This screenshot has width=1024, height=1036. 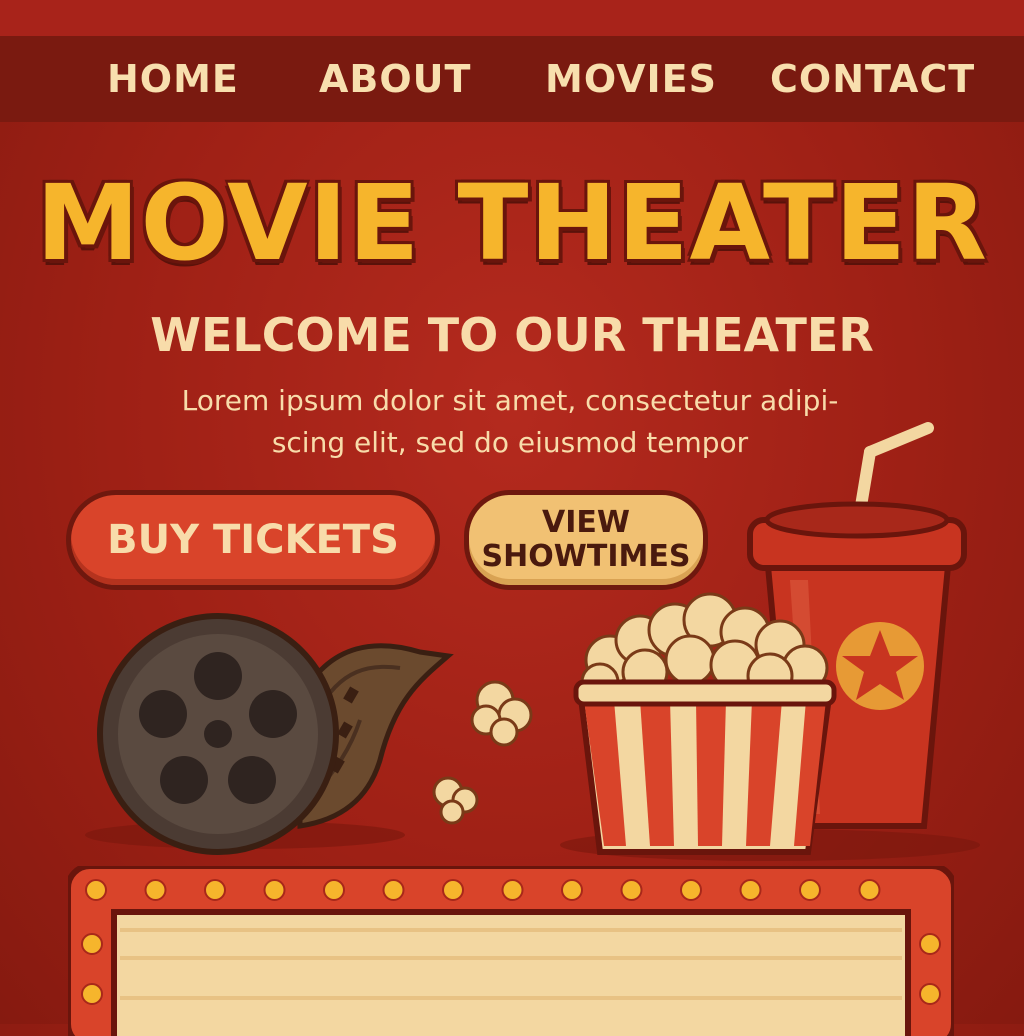 I want to click on marquee-sign, so click(x=511, y=951).